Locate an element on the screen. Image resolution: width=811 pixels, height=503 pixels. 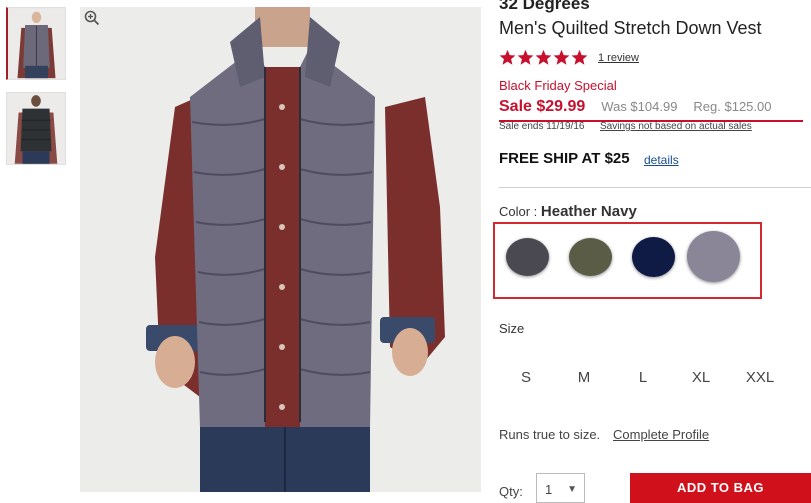
regular-price: Reg. $125.00 is located at coordinates (732, 106).